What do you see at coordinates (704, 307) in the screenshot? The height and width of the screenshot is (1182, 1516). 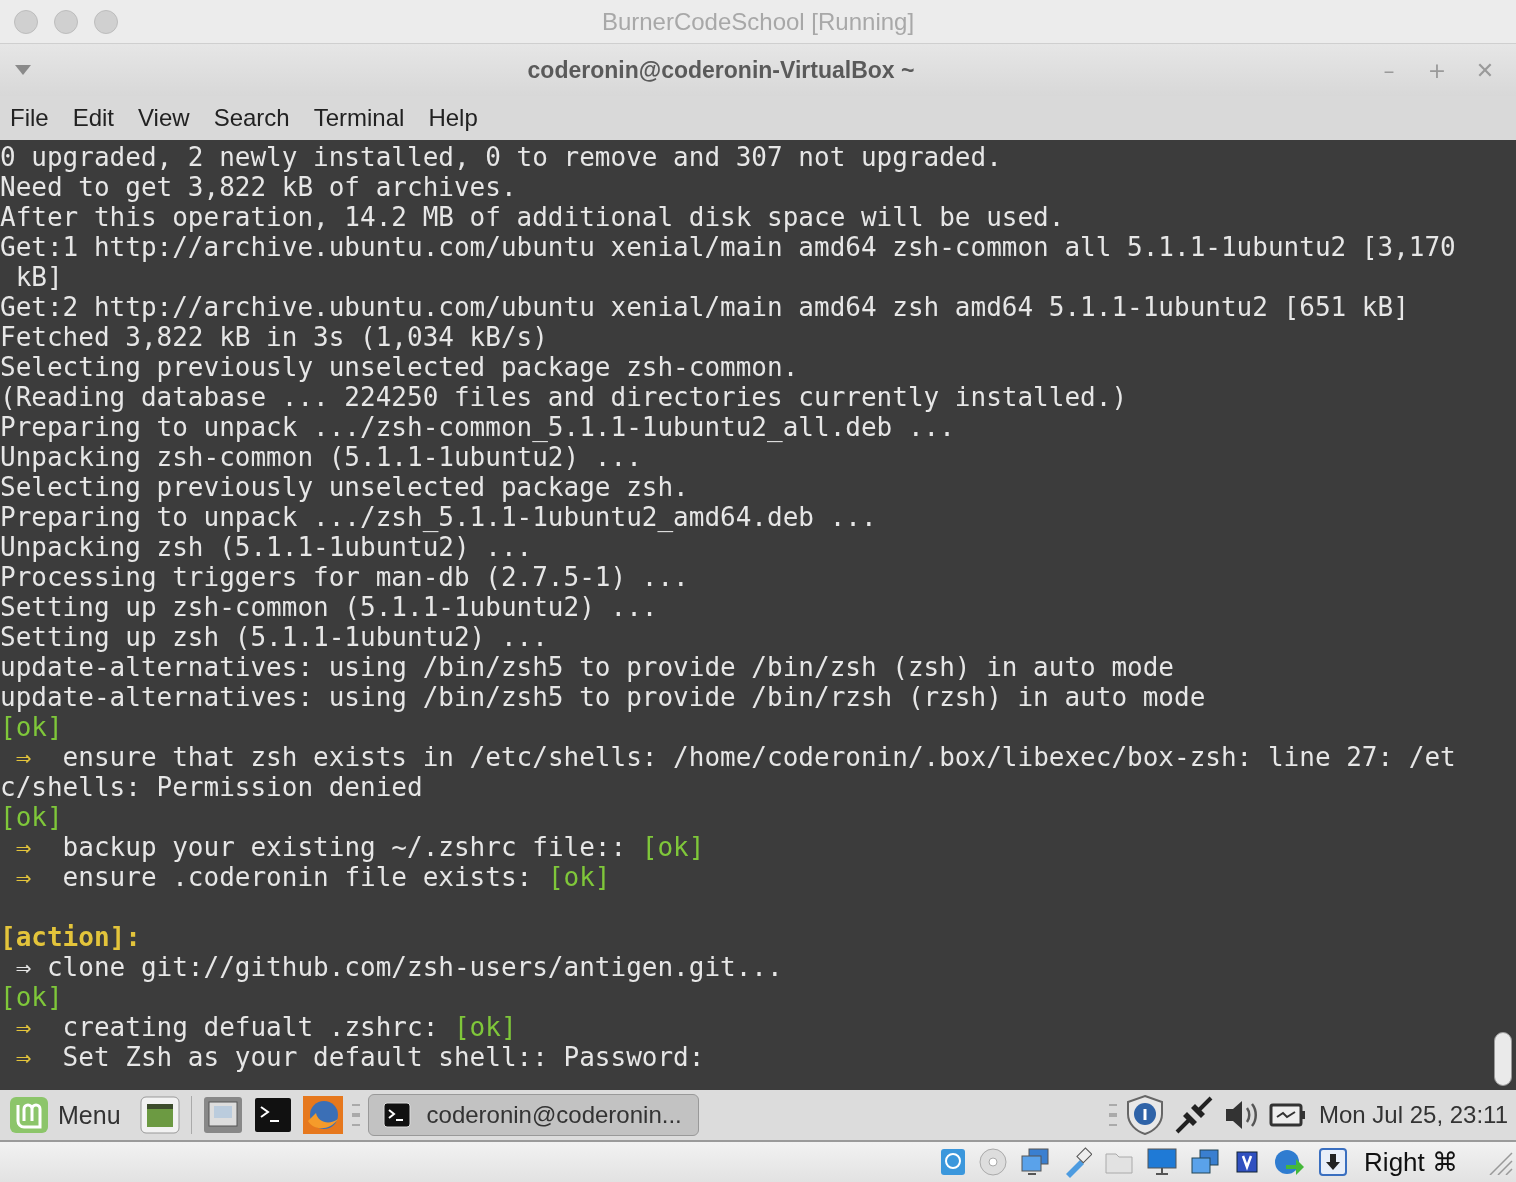 I see `terminal-text: Get:2 http://archive.ubuntu.com/ubuntu xenial/main amd64 zsh amd64 5.1.1-1ubuntu2 [651 kB]` at bounding box center [704, 307].